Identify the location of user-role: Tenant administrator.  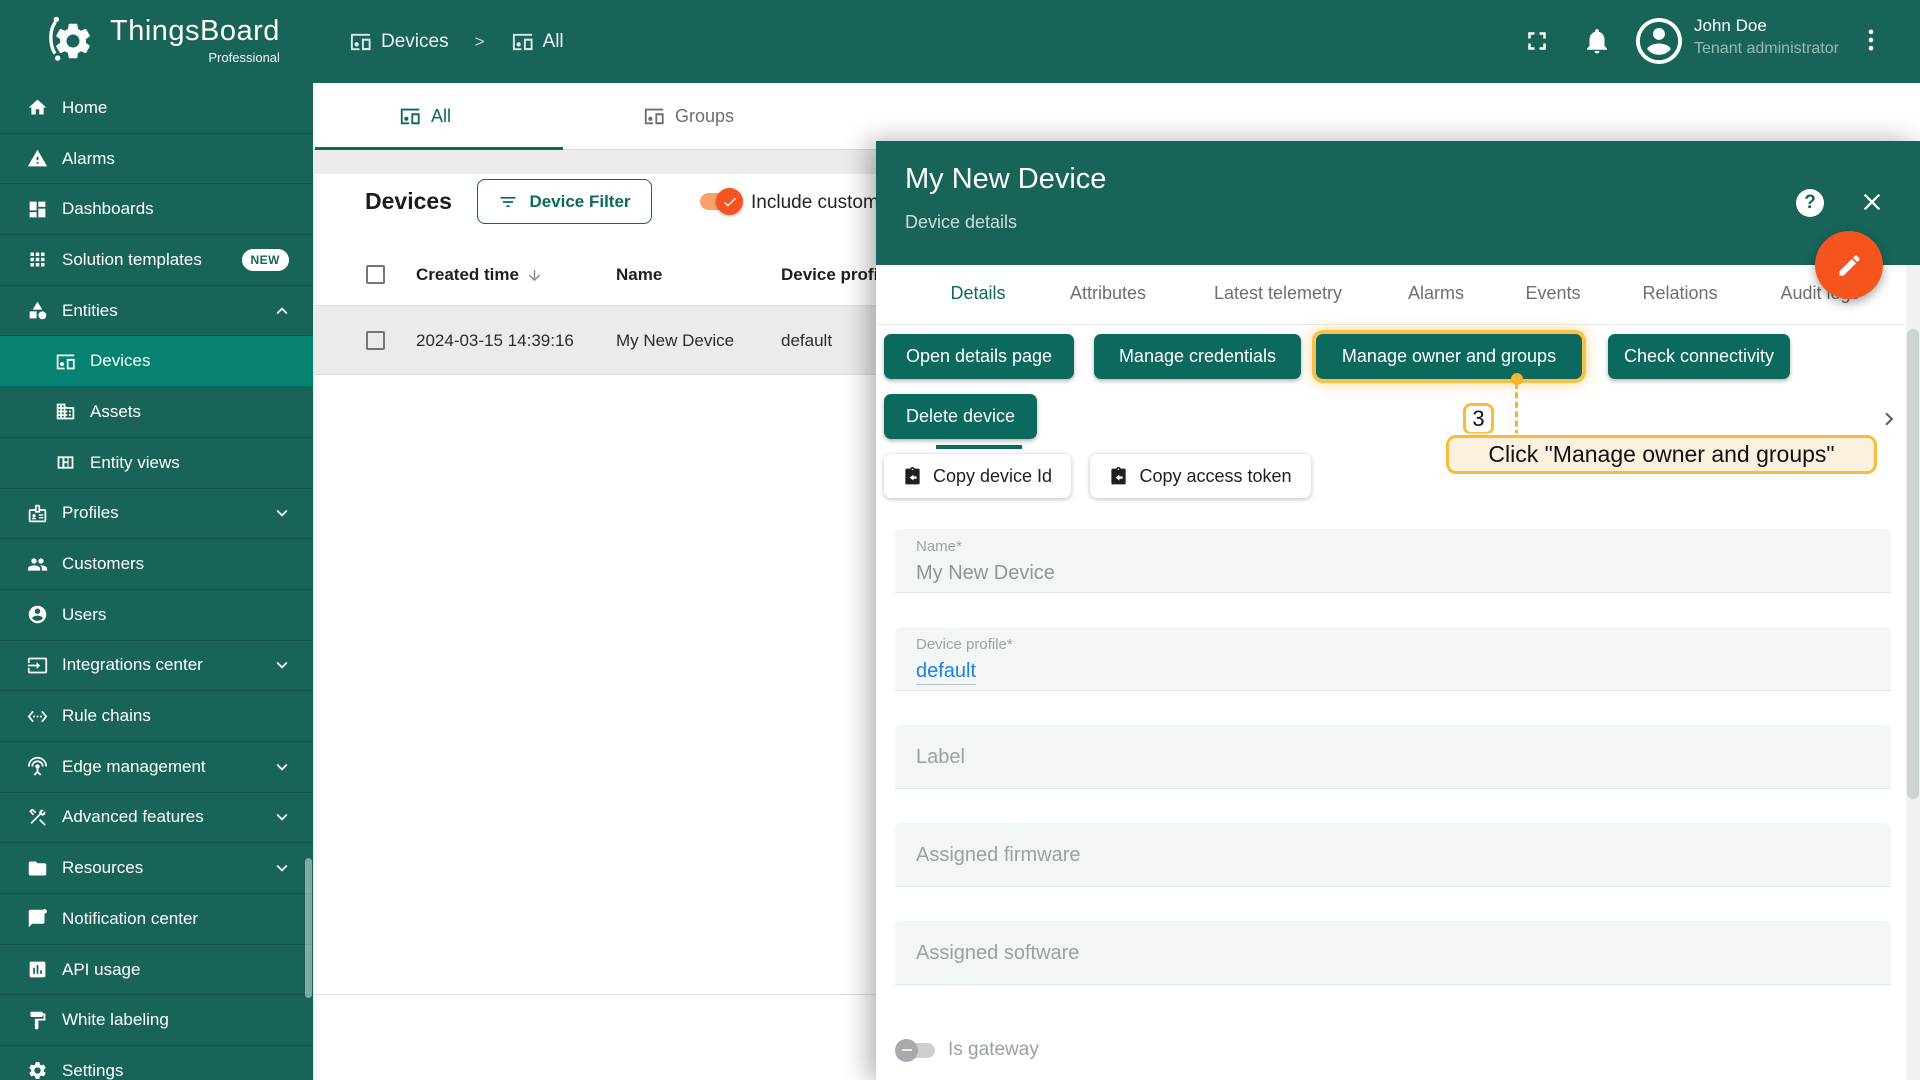
(1766, 48).